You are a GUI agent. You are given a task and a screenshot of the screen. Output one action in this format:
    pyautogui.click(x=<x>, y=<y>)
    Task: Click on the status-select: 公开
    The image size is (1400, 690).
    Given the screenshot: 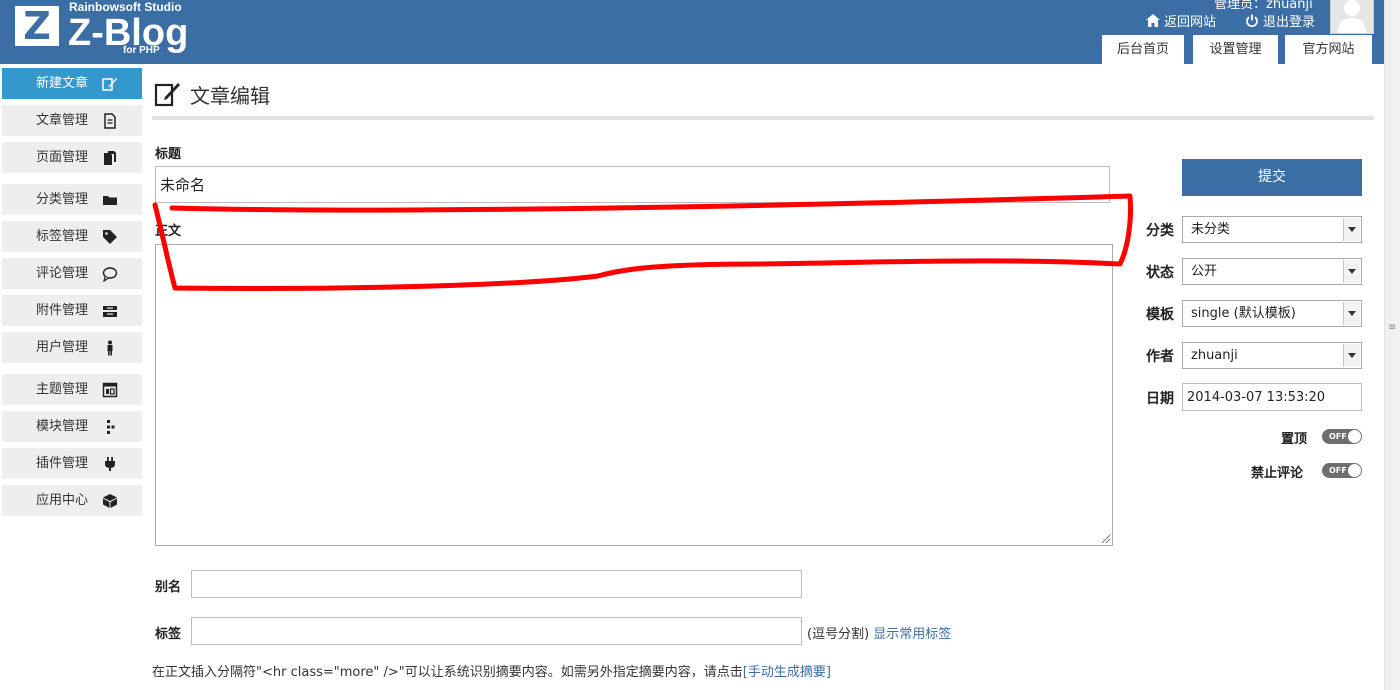 What is the action you would take?
    pyautogui.click(x=1272, y=271)
    